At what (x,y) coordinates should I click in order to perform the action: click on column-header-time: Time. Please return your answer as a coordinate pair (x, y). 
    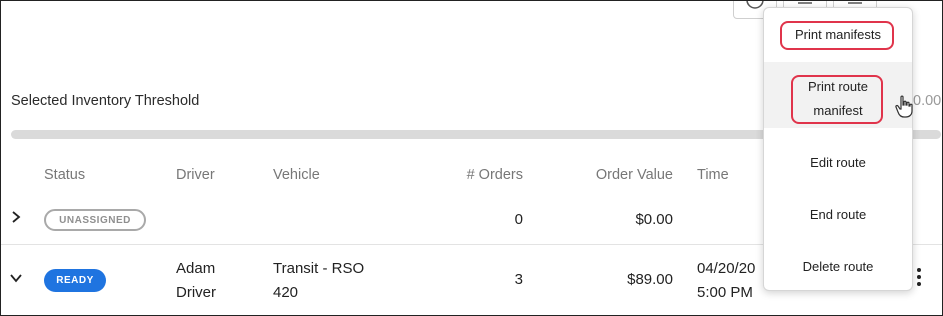
    Looking at the image, I should click on (713, 175).